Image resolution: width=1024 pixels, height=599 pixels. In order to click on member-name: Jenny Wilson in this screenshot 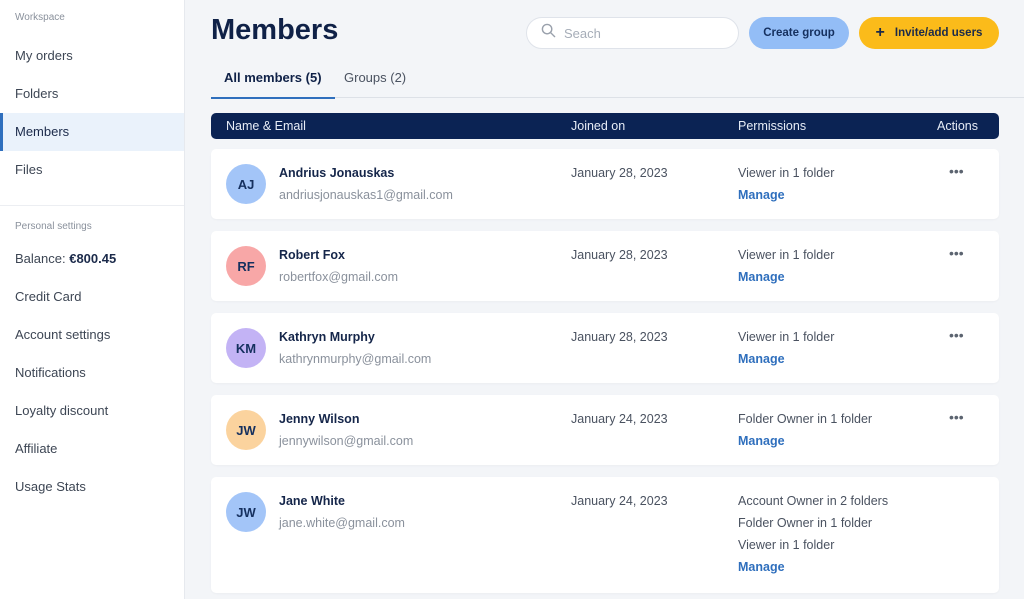, I will do `click(319, 419)`.